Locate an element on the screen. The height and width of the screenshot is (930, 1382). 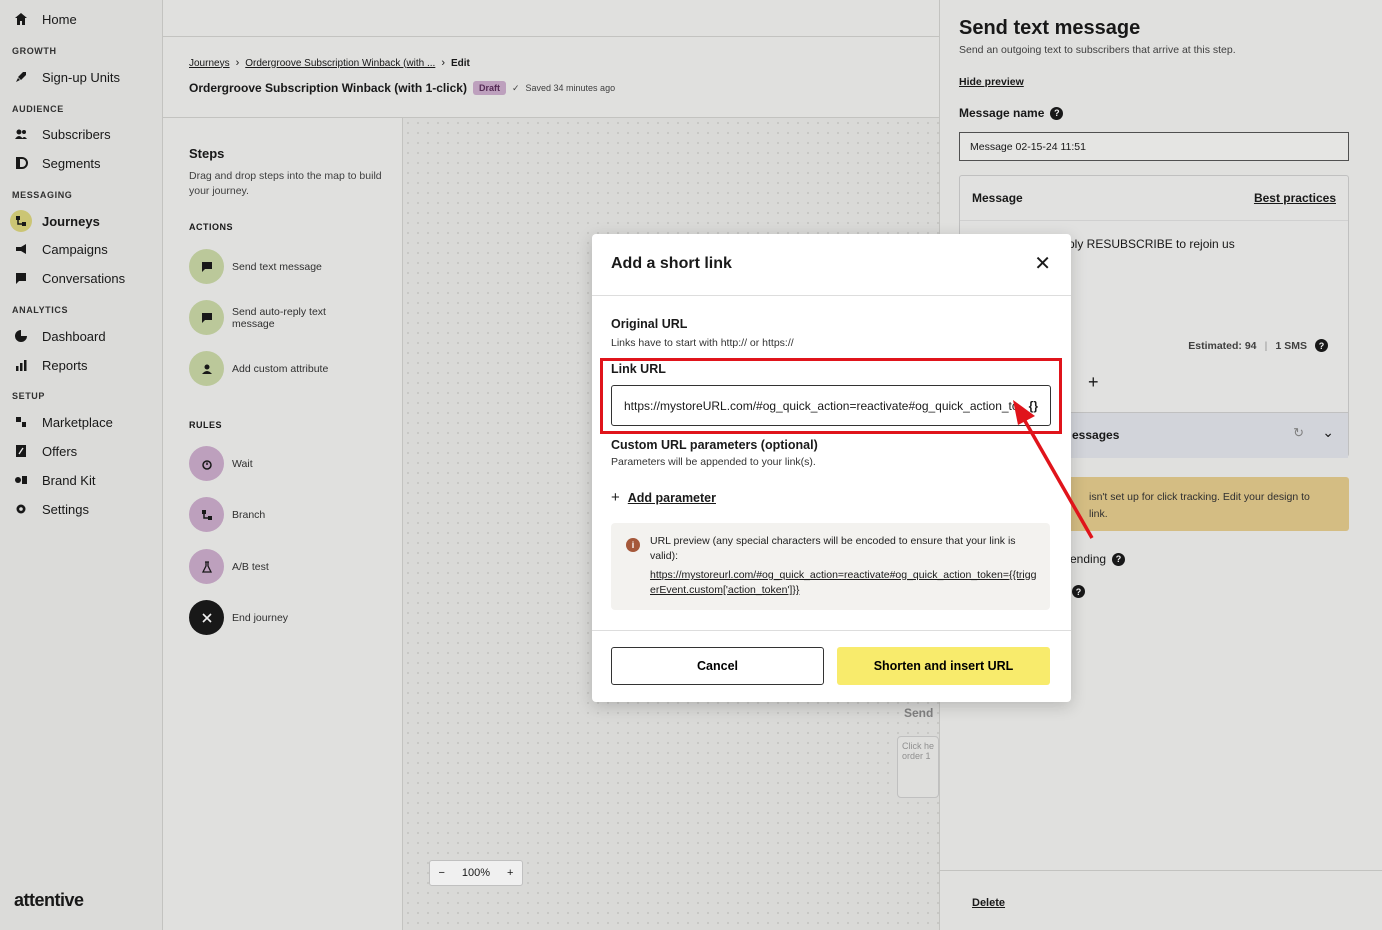
original-url-label: Original URL is located at coordinates (649, 324).